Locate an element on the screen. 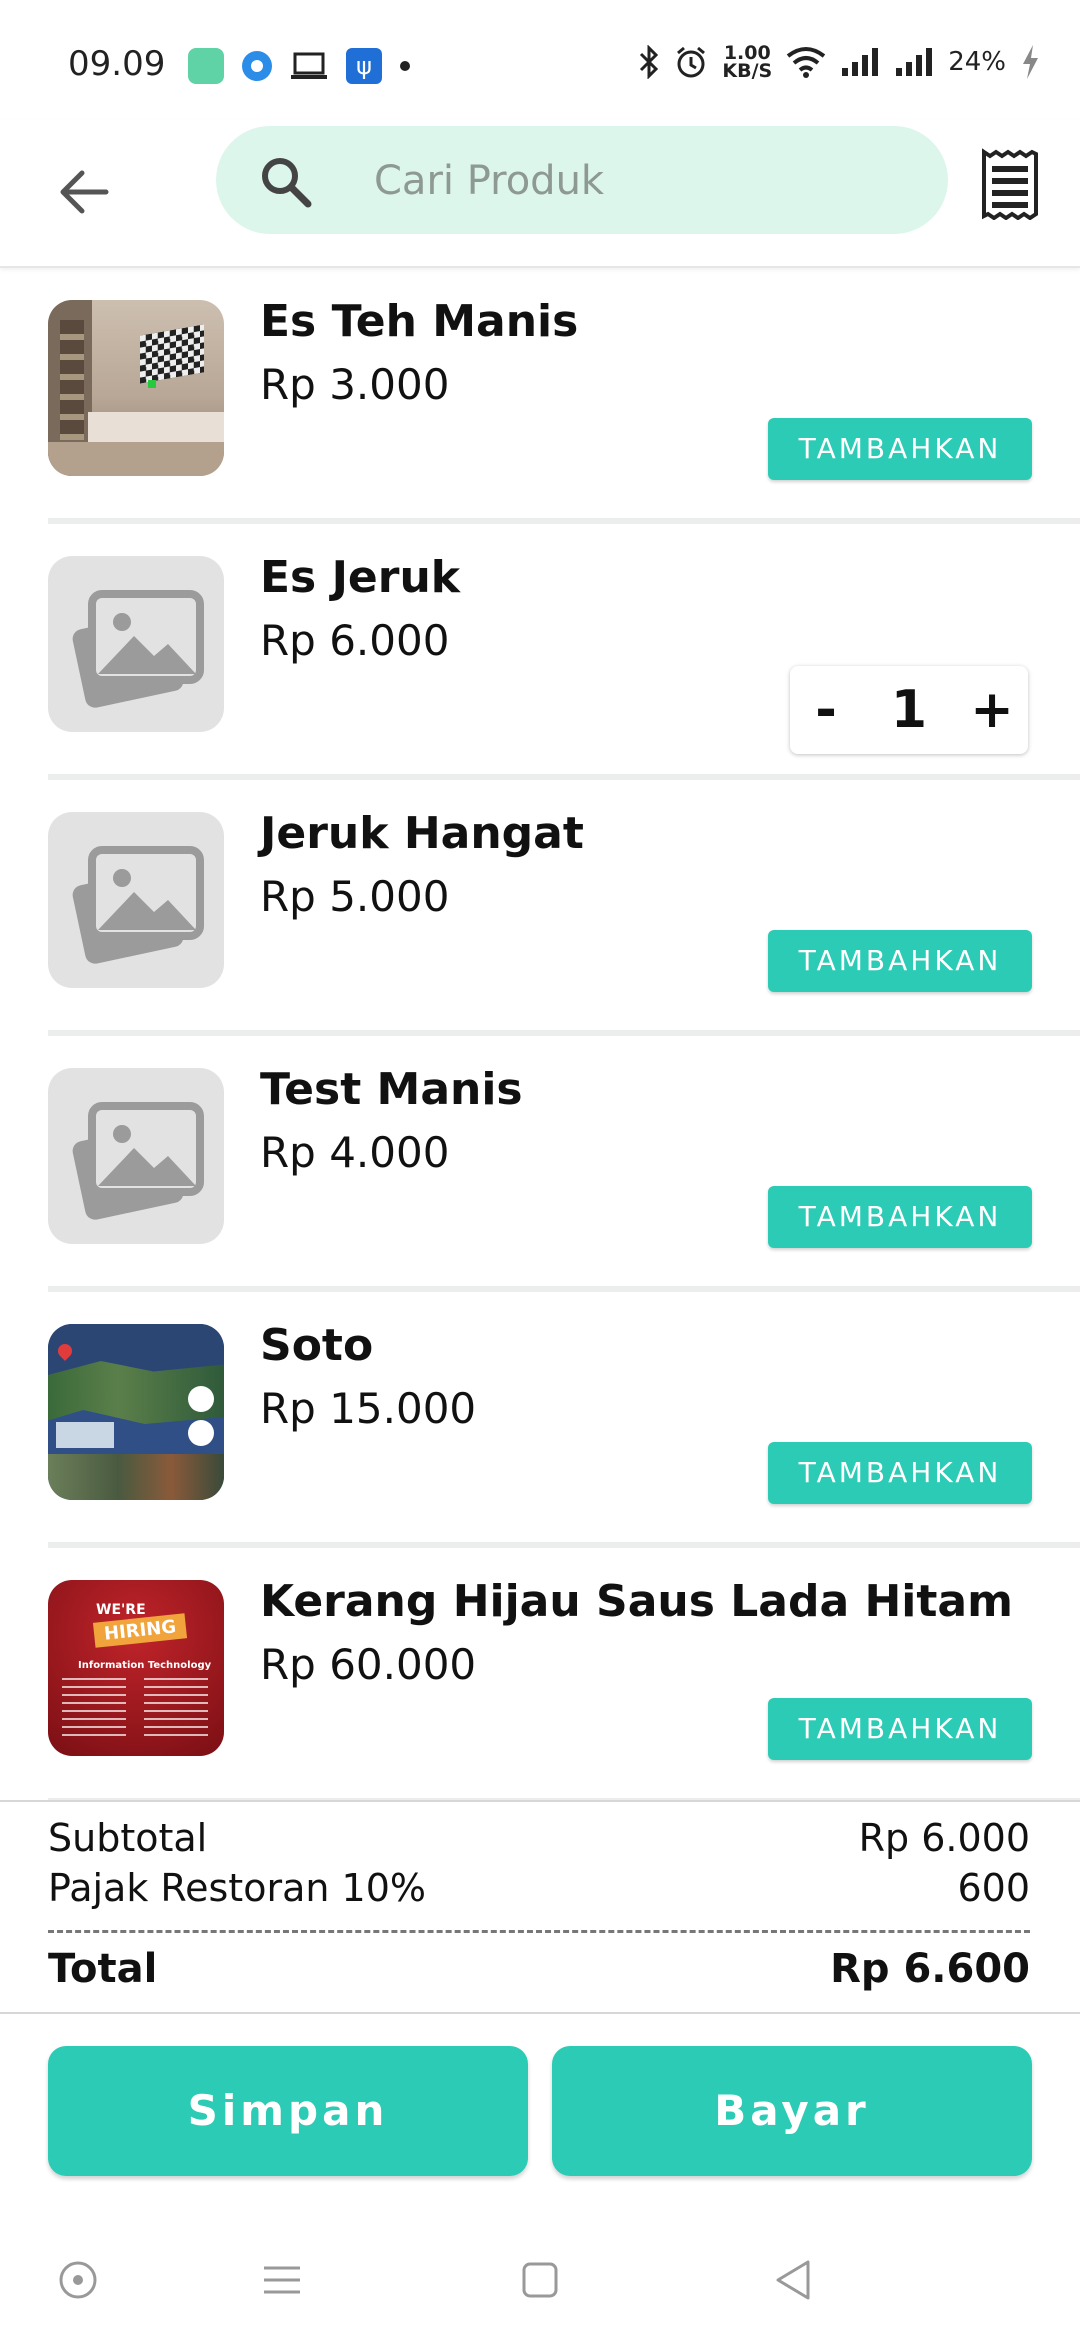 This screenshot has width=1080, height=2340. product-price: Rp 3.000 is located at coordinates (355, 384).